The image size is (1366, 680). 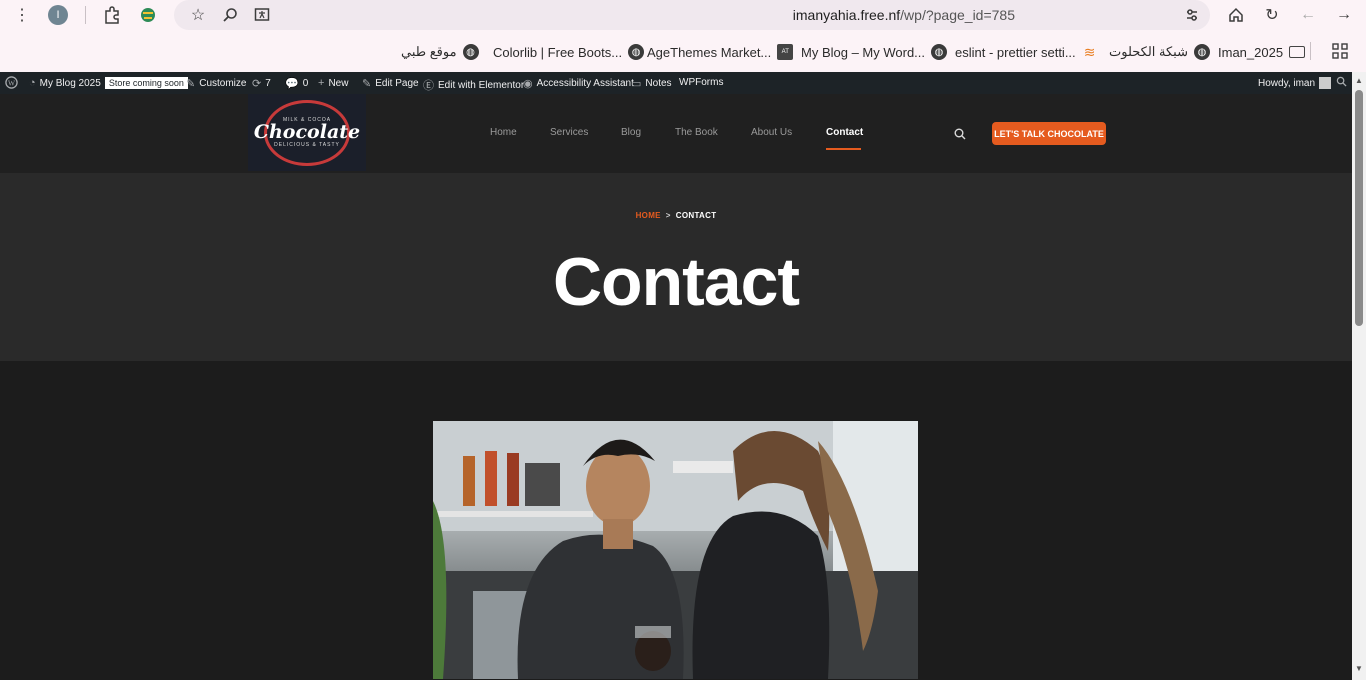 I want to click on stackoverflow-icon: ≋, so click(x=1089, y=51).